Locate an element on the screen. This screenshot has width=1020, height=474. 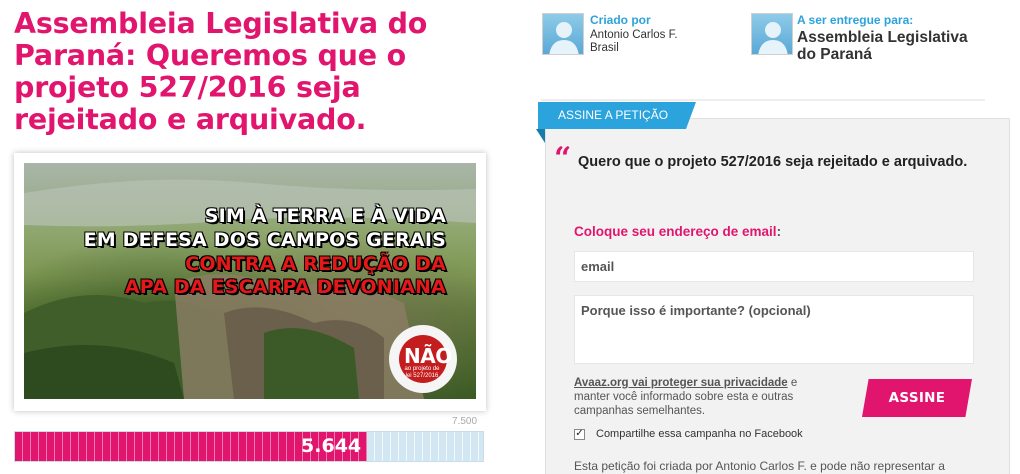
signature-goal: 7.500 is located at coordinates (465, 421).